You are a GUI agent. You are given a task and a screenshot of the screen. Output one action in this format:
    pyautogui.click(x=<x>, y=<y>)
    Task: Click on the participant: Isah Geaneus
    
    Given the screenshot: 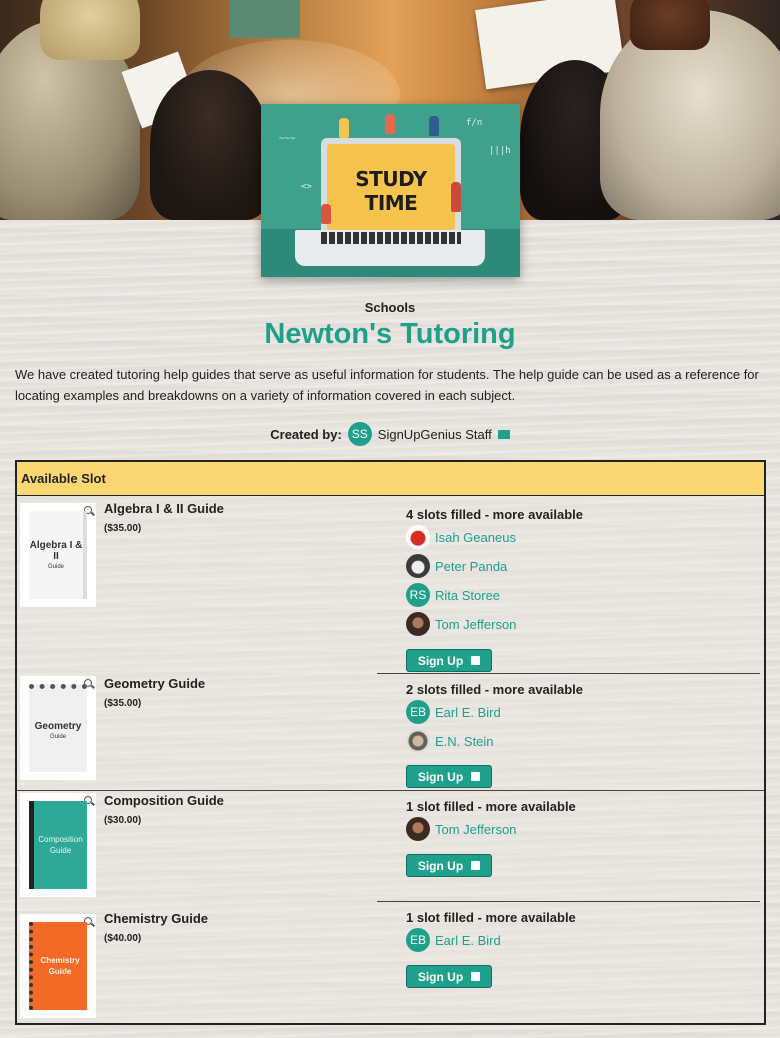 What is the action you would take?
    pyautogui.click(x=461, y=537)
    